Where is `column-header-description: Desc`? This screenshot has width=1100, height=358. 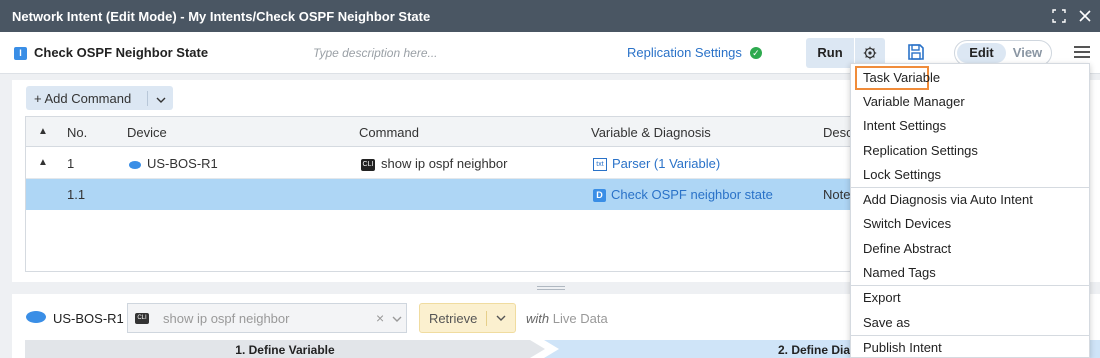 column-header-description: Desc is located at coordinates (838, 132).